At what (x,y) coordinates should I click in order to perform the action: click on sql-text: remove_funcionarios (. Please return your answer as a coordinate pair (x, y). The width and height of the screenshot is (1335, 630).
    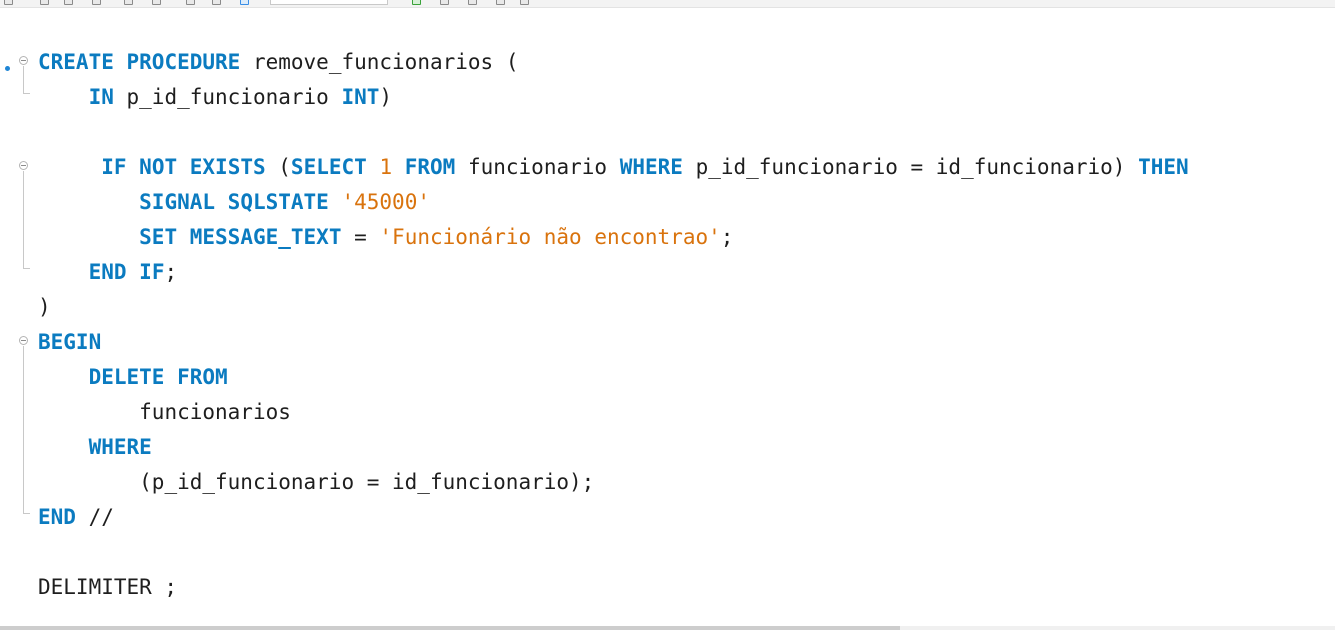
    Looking at the image, I should click on (379, 62).